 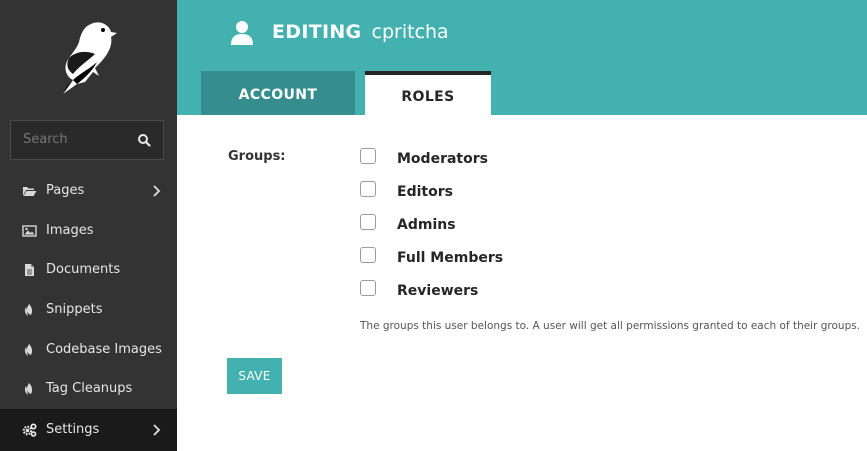 What do you see at coordinates (65, 190) in the screenshot?
I see `sidebar-item-label: Pages` at bounding box center [65, 190].